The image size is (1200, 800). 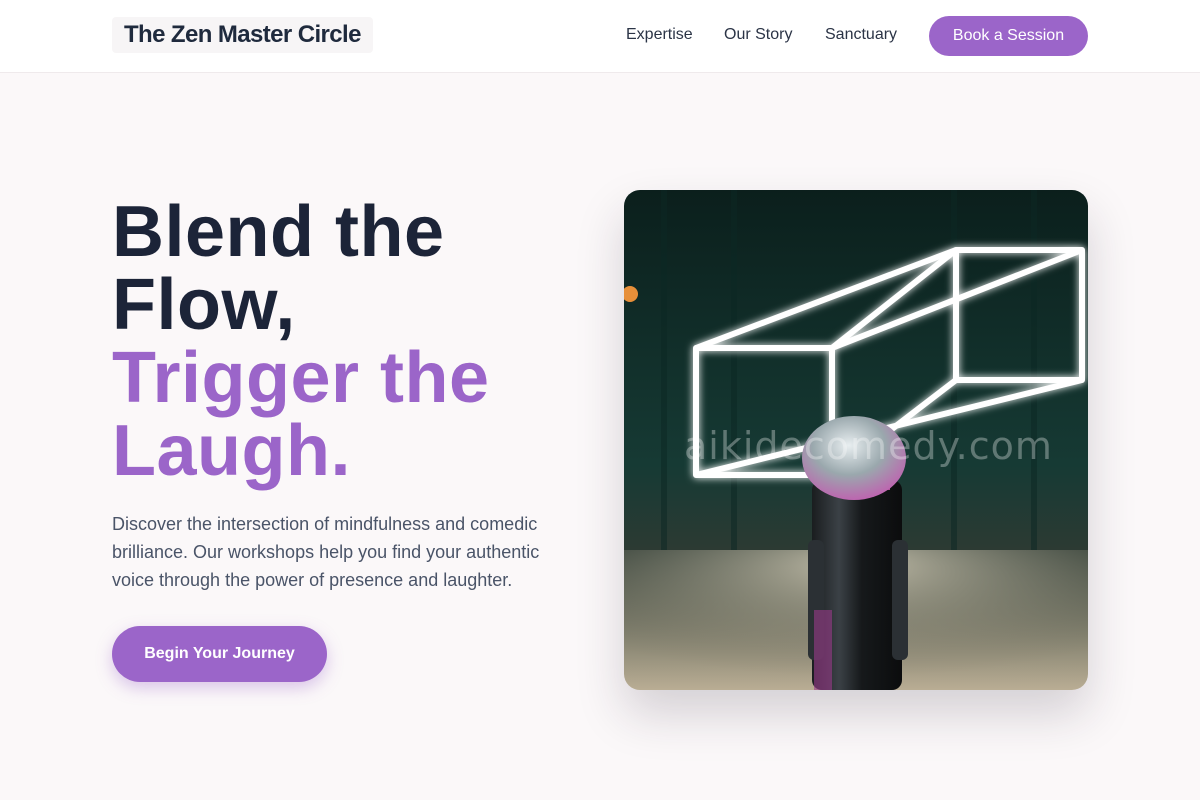 I want to click on book-session-button: Book a Session, so click(x=1008, y=36).